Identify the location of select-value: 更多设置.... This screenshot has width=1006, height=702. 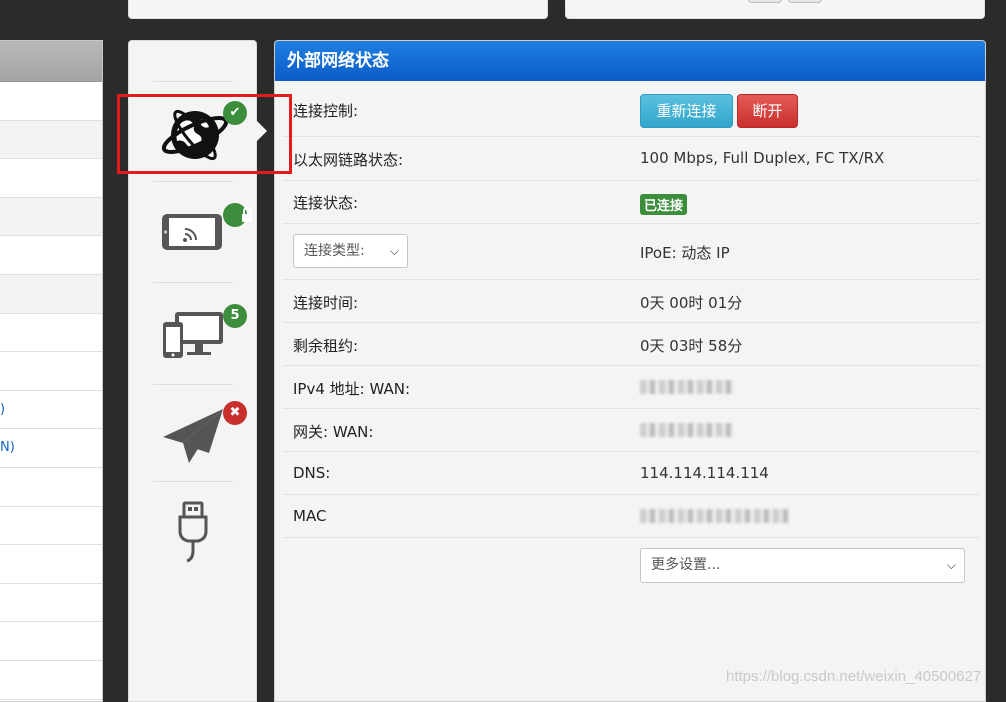
(686, 565).